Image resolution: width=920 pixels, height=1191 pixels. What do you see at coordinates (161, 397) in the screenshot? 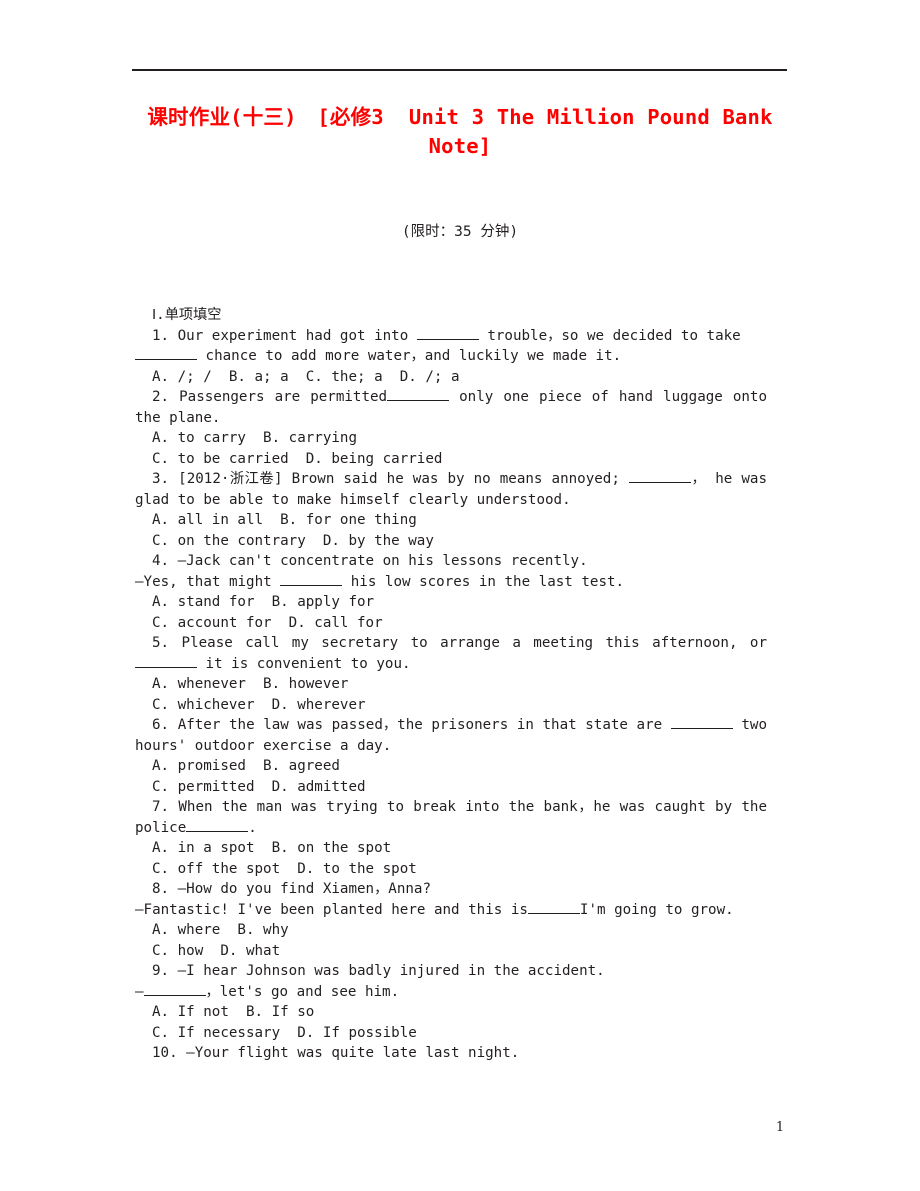
I see `question-number: 2.` at bounding box center [161, 397].